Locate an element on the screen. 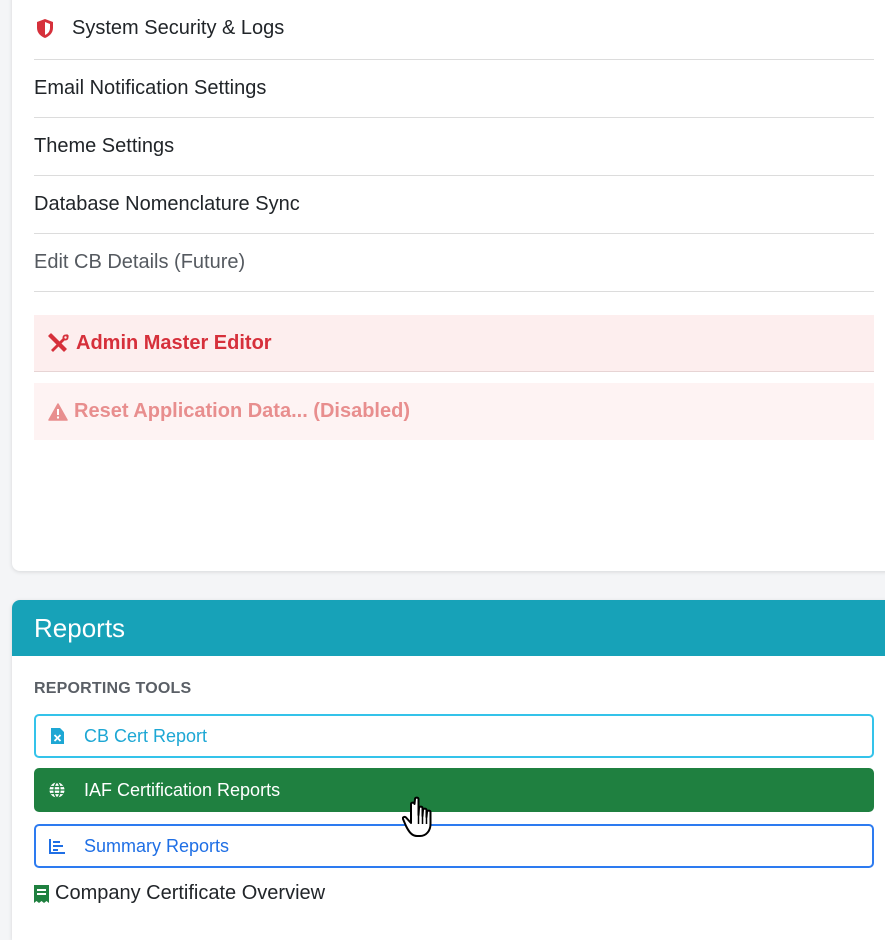 This screenshot has width=885, height=940. iaf-certification-reports-label: IAF Certification Reports is located at coordinates (182, 789).